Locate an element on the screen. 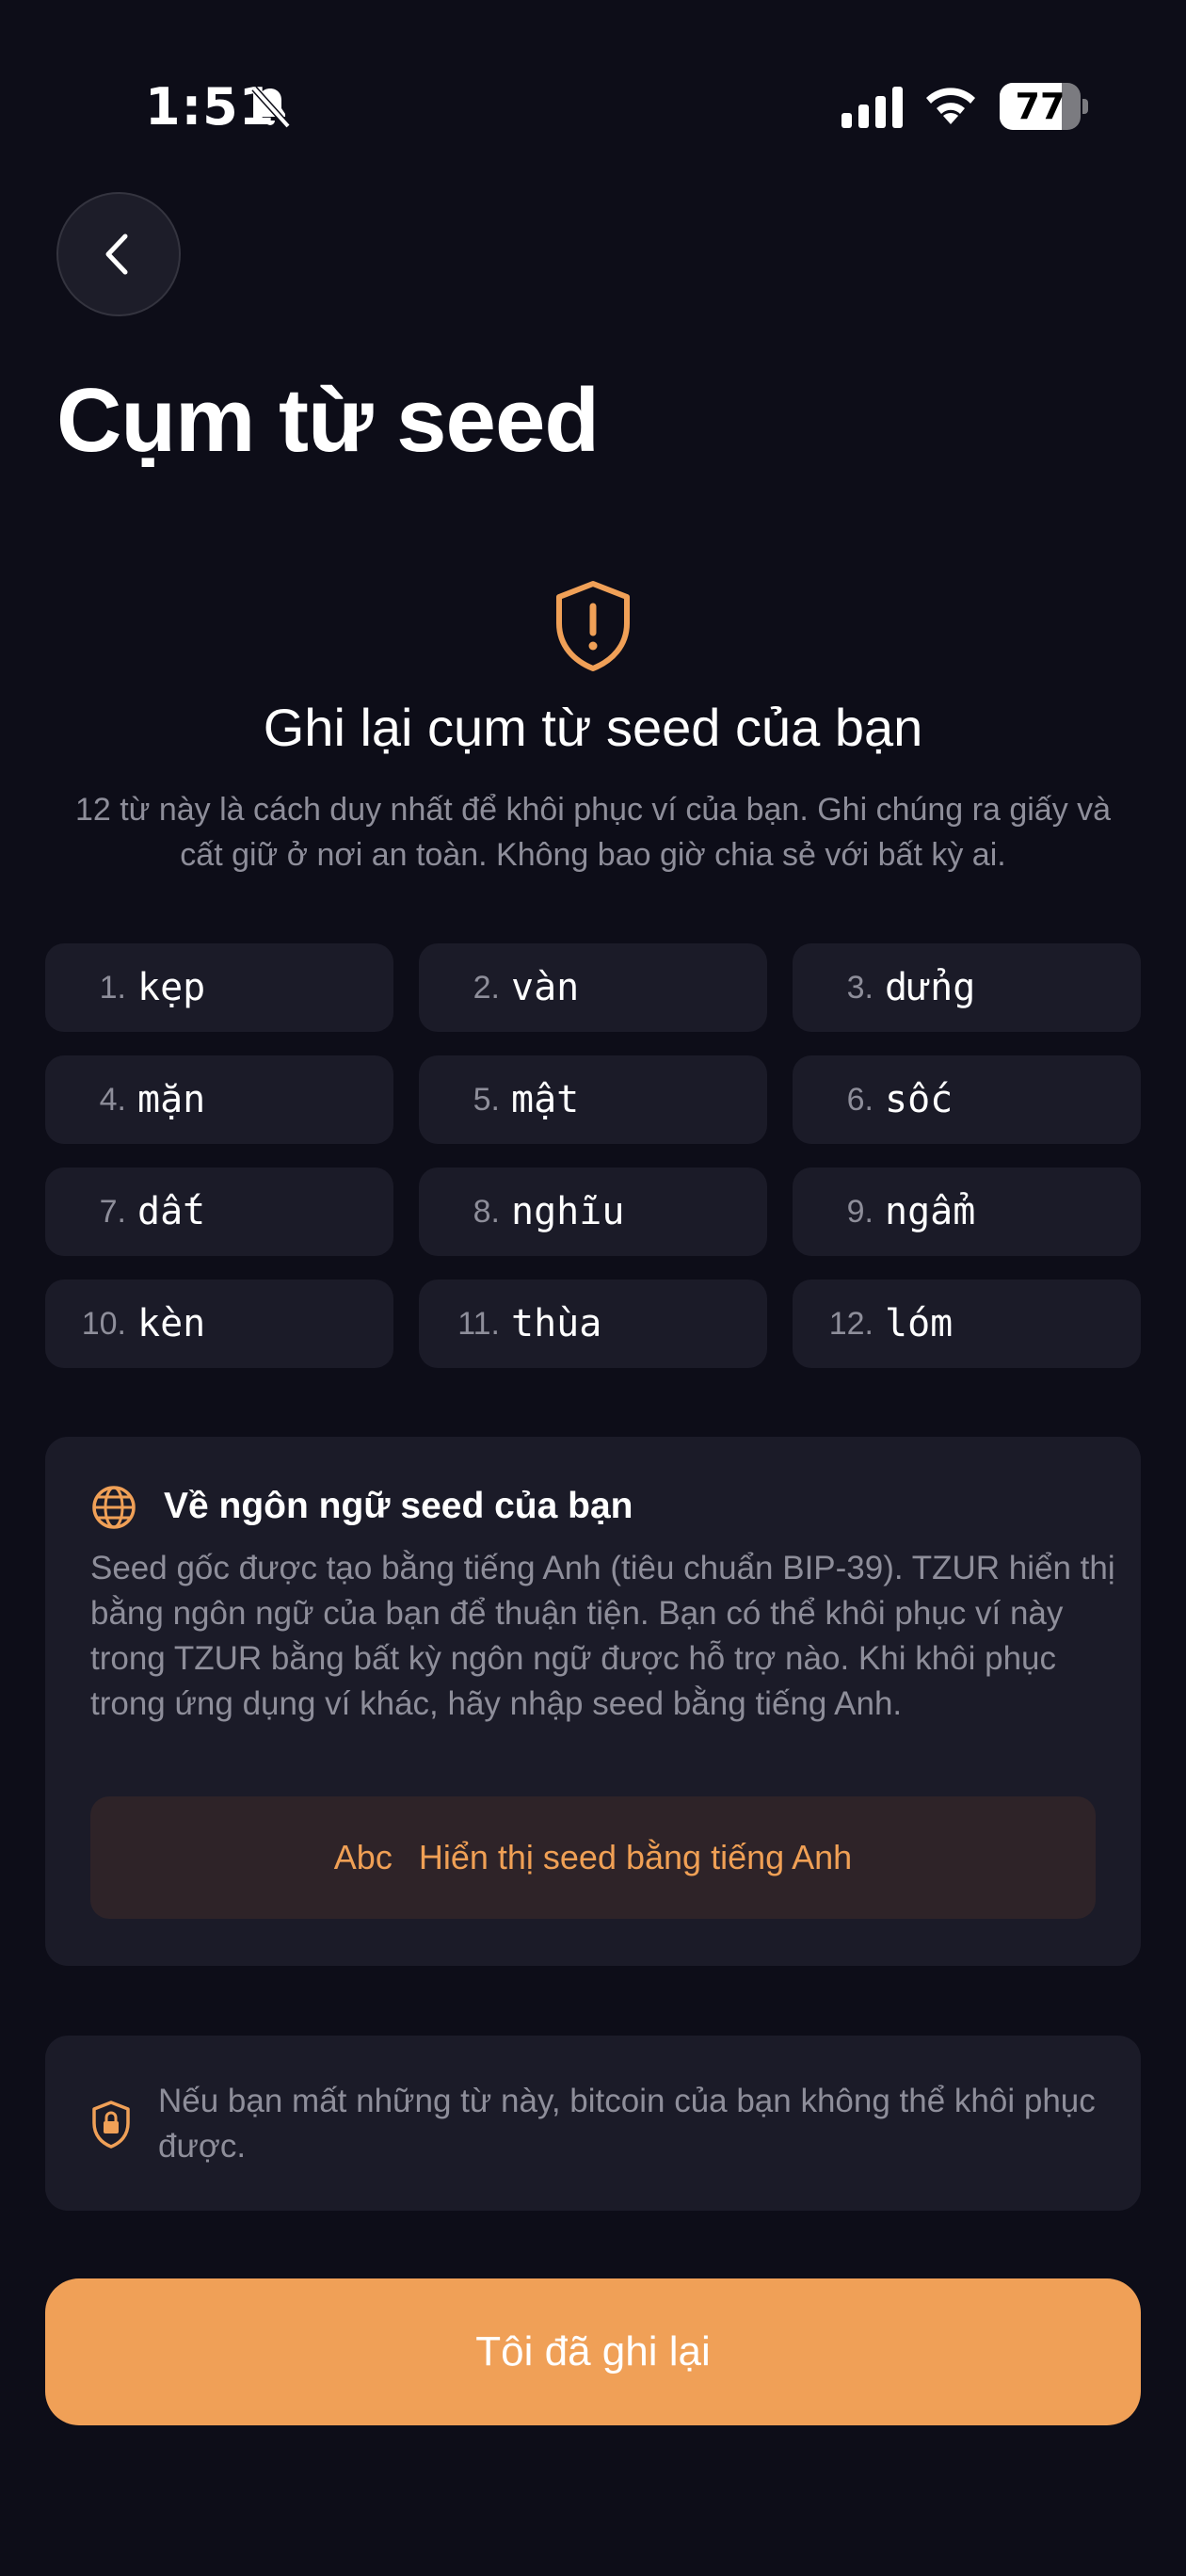 The height and width of the screenshot is (2576, 1186). status-bar: 1:51 77 is located at coordinates (593, 94).